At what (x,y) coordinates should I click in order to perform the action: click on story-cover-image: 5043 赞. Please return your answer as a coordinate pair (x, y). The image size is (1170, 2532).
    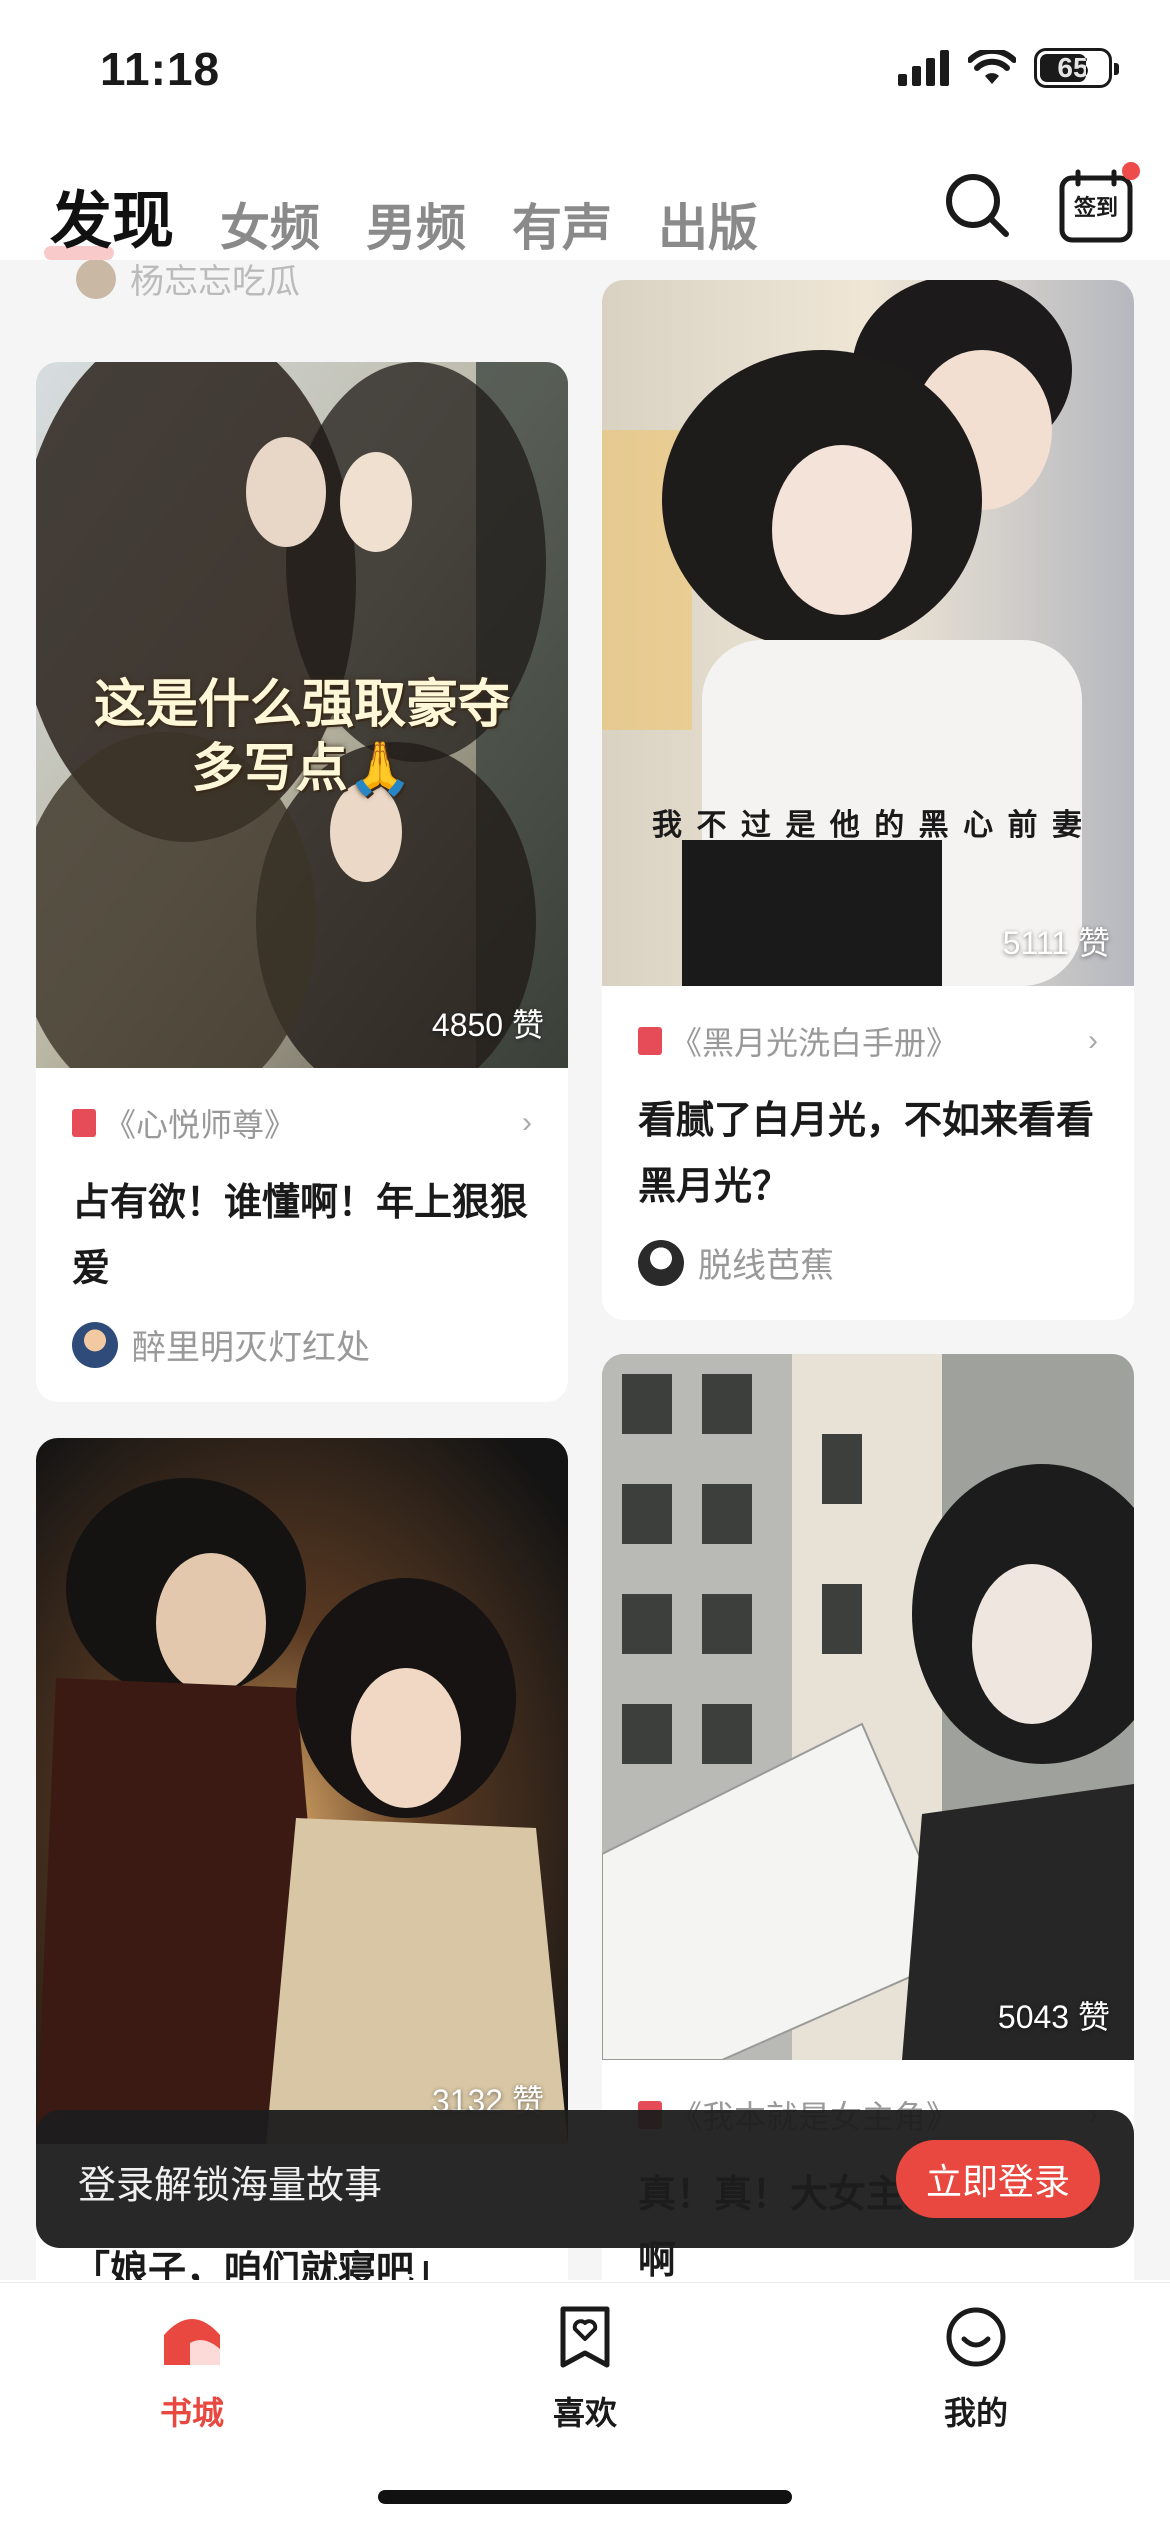
    Looking at the image, I should click on (868, 1707).